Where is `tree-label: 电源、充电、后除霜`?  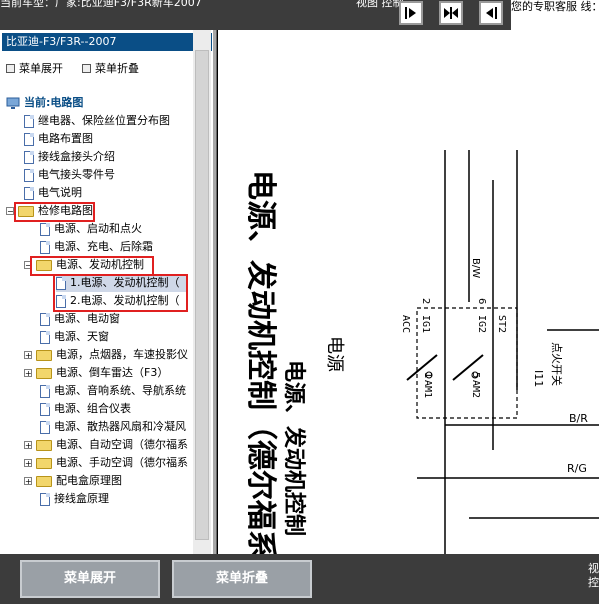
tree-label: 电源、充电、后除霜 is located at coordinates (103, 246).